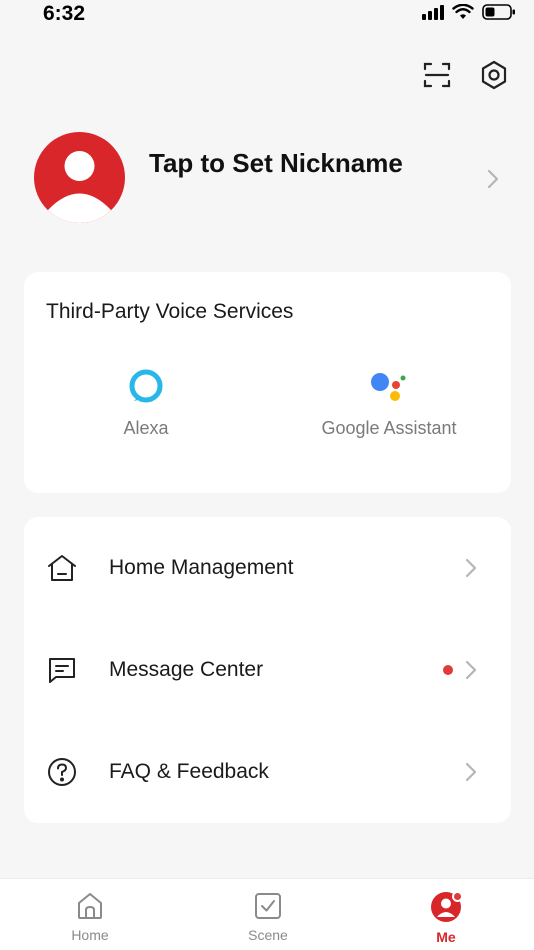  I want to click on nickname-label: Tap to Set Nickname, so click(276, 163).